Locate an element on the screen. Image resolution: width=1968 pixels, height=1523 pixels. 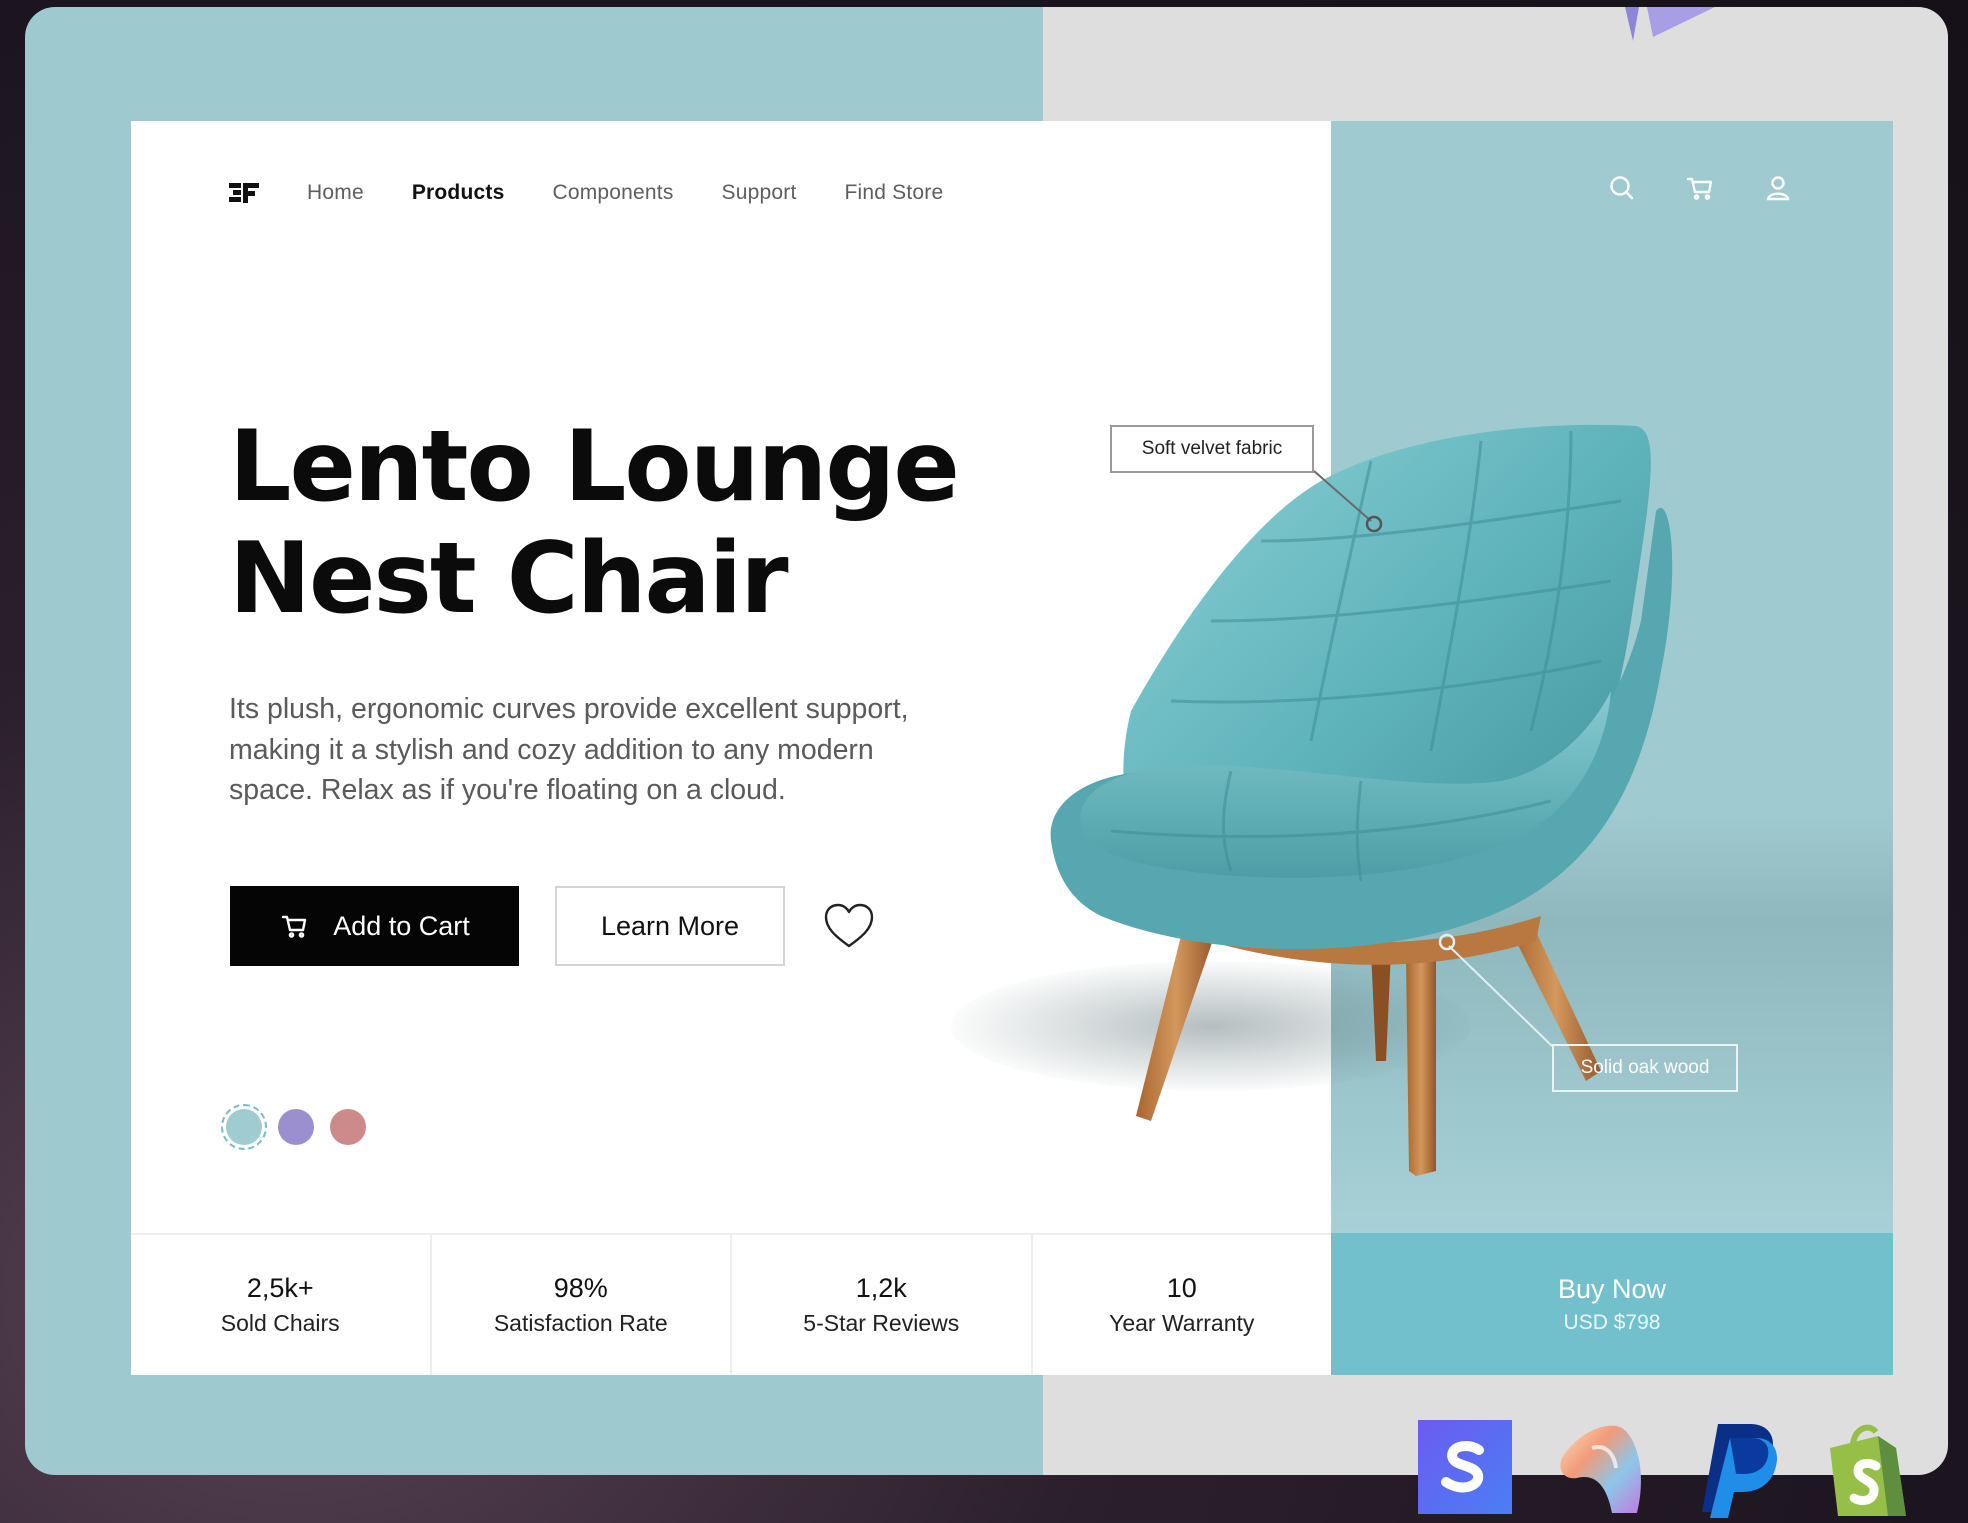
heart-icon is located at coordinates (849, 926).